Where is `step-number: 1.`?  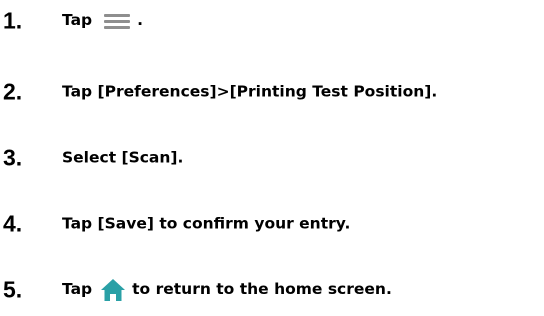
step-number: 1. is located at coordinates (13, 20).